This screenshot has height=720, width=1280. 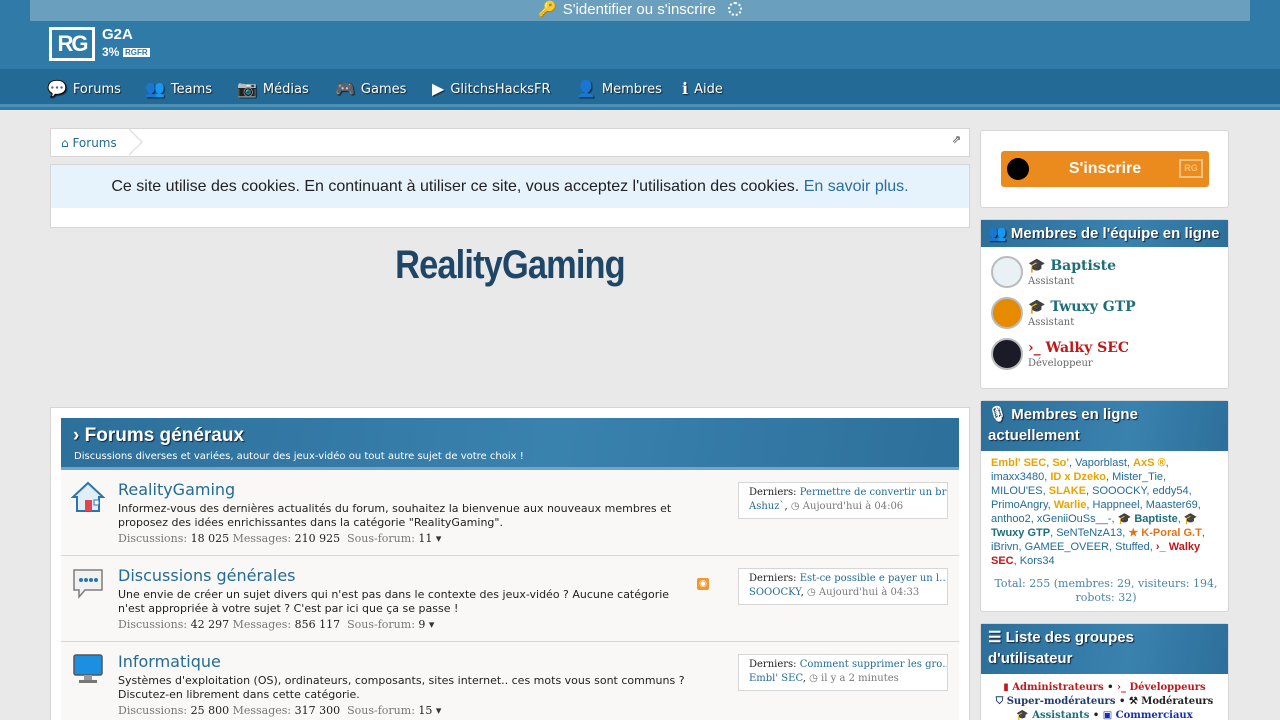 What do you see at coordinates (1017, 491) in the screenshot?
I see `online-member-link: MILOU'ES` at bounding box center [1017, 491].